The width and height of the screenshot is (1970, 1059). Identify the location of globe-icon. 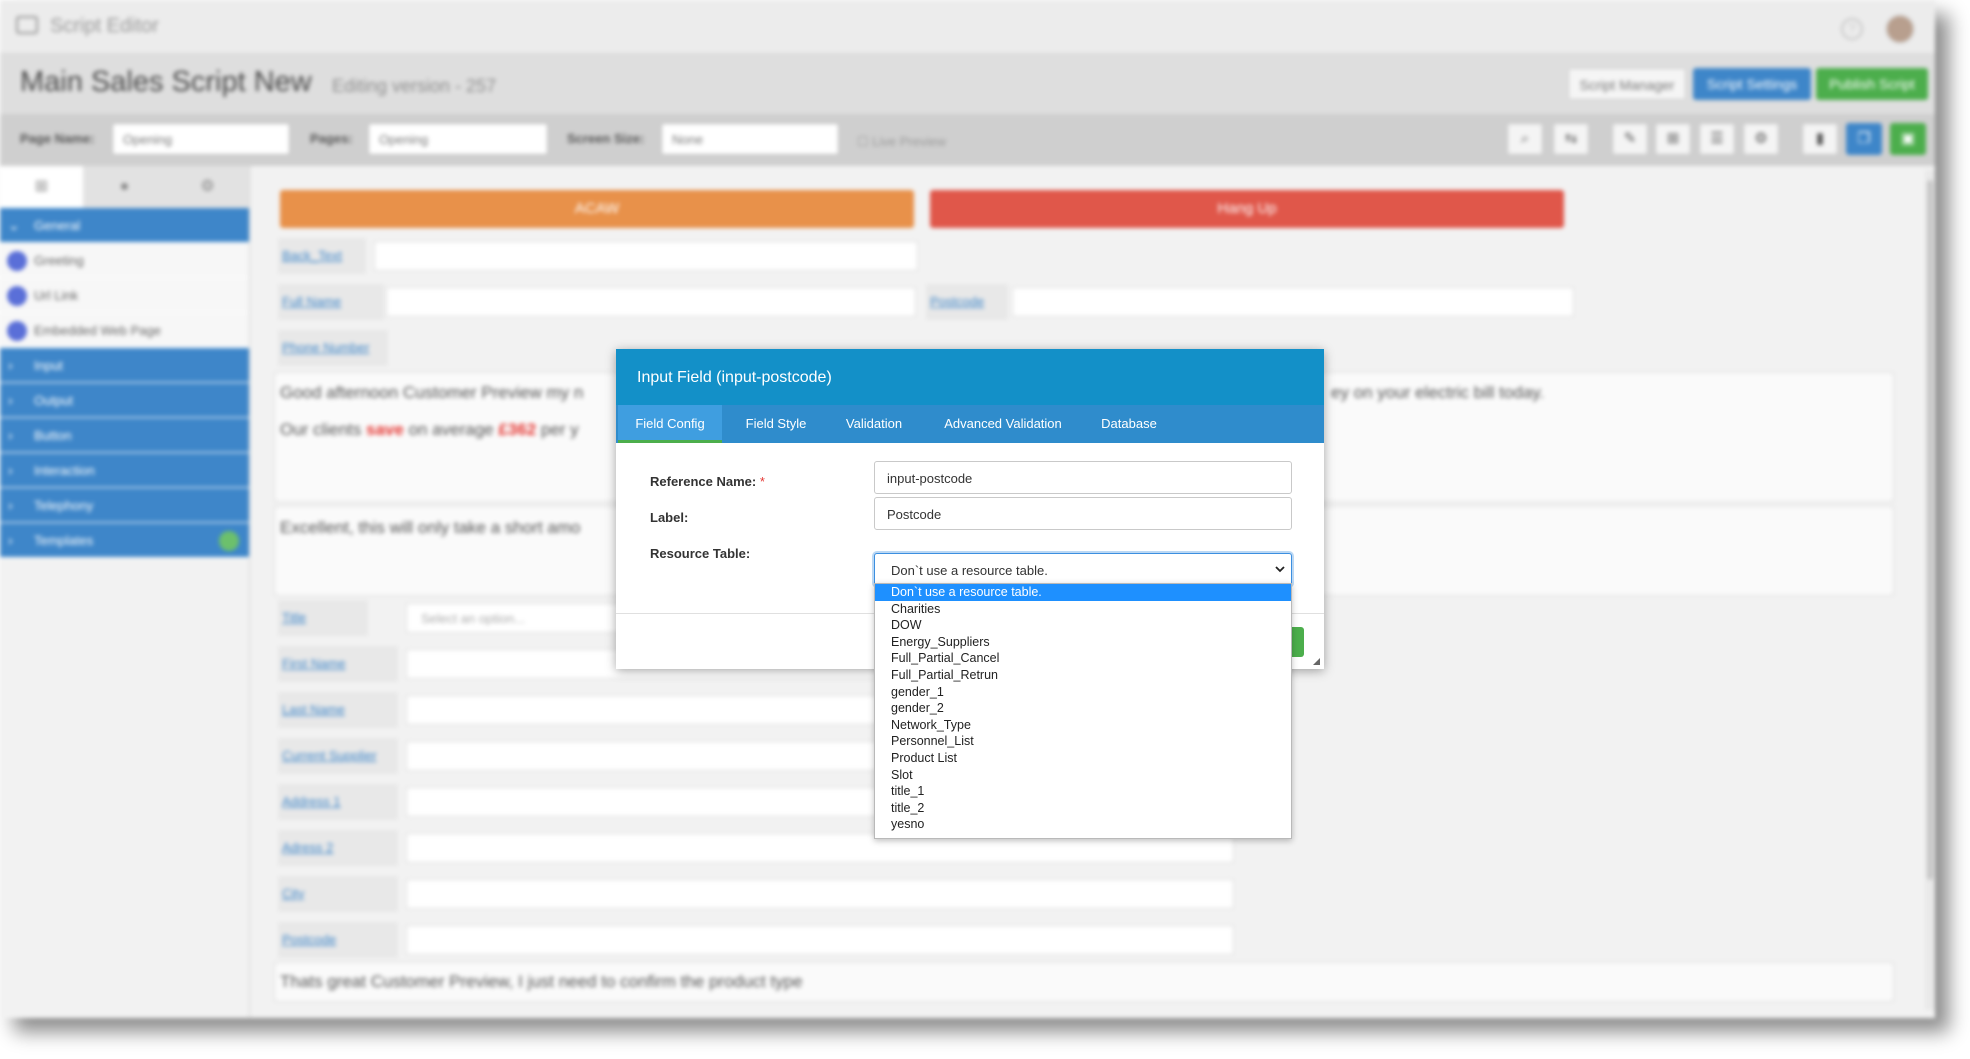
(17, 331).